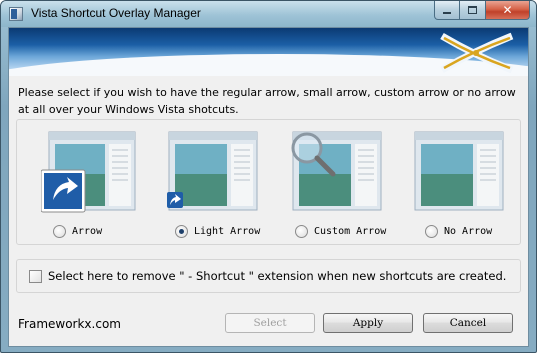 The height and width of the screenshot is (353, 537). I want to click on title-bar: Vista Shortcut Overlay Manager ✕, so click(268, 14).